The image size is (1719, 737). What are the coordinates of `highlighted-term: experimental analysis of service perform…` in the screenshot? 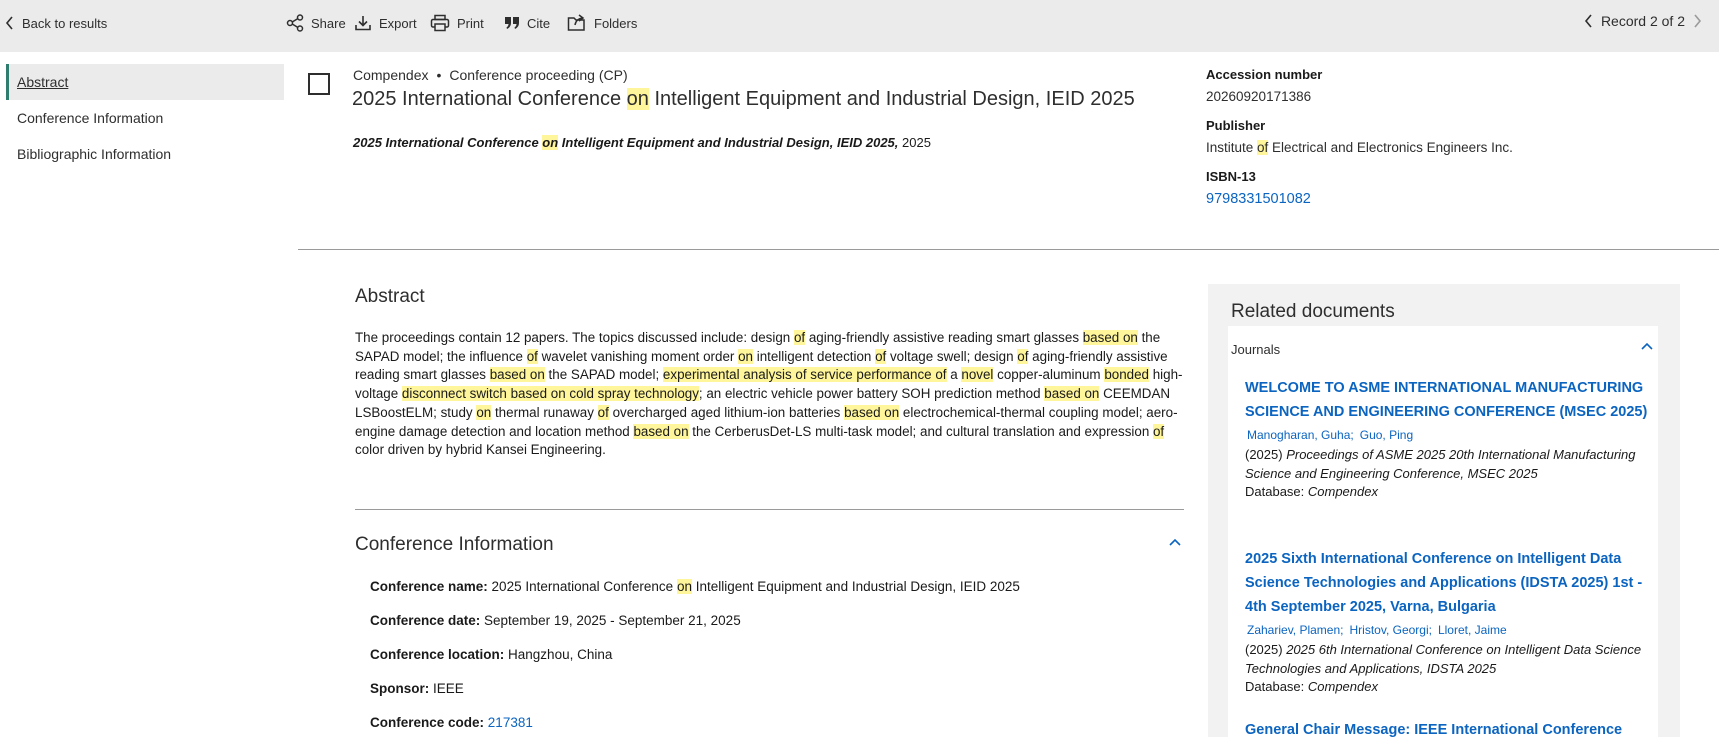 It's located at (804, 375).